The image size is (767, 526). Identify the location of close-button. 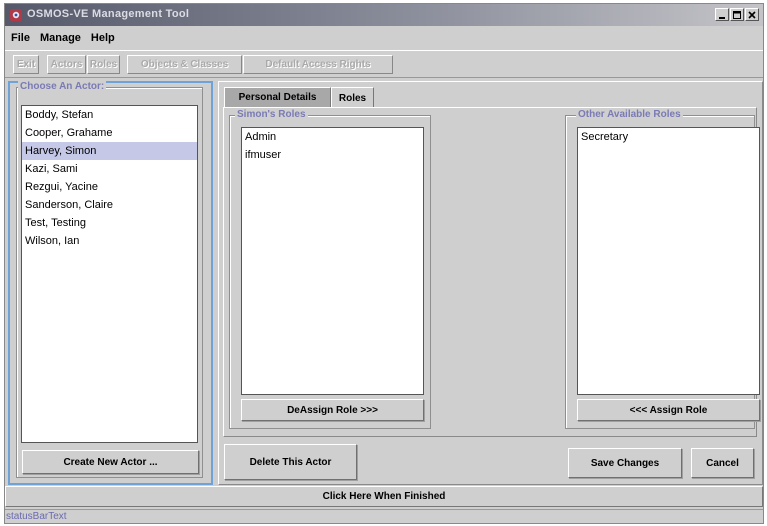
(752, 14).